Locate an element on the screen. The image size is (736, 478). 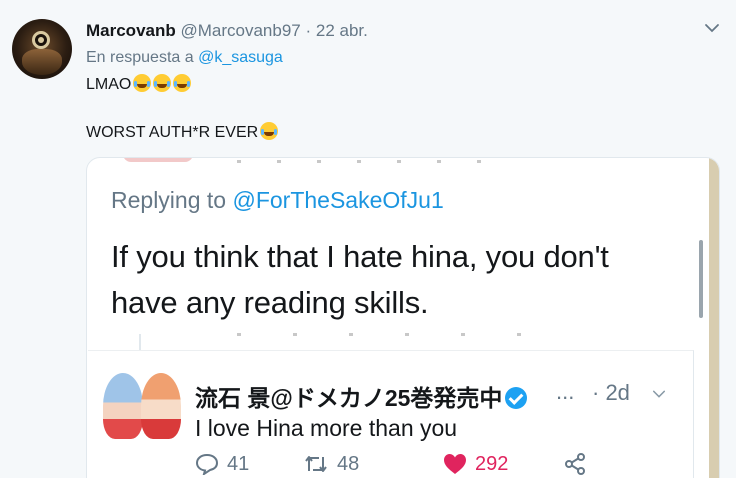
reply-icon is located at coordinates (207, 464).